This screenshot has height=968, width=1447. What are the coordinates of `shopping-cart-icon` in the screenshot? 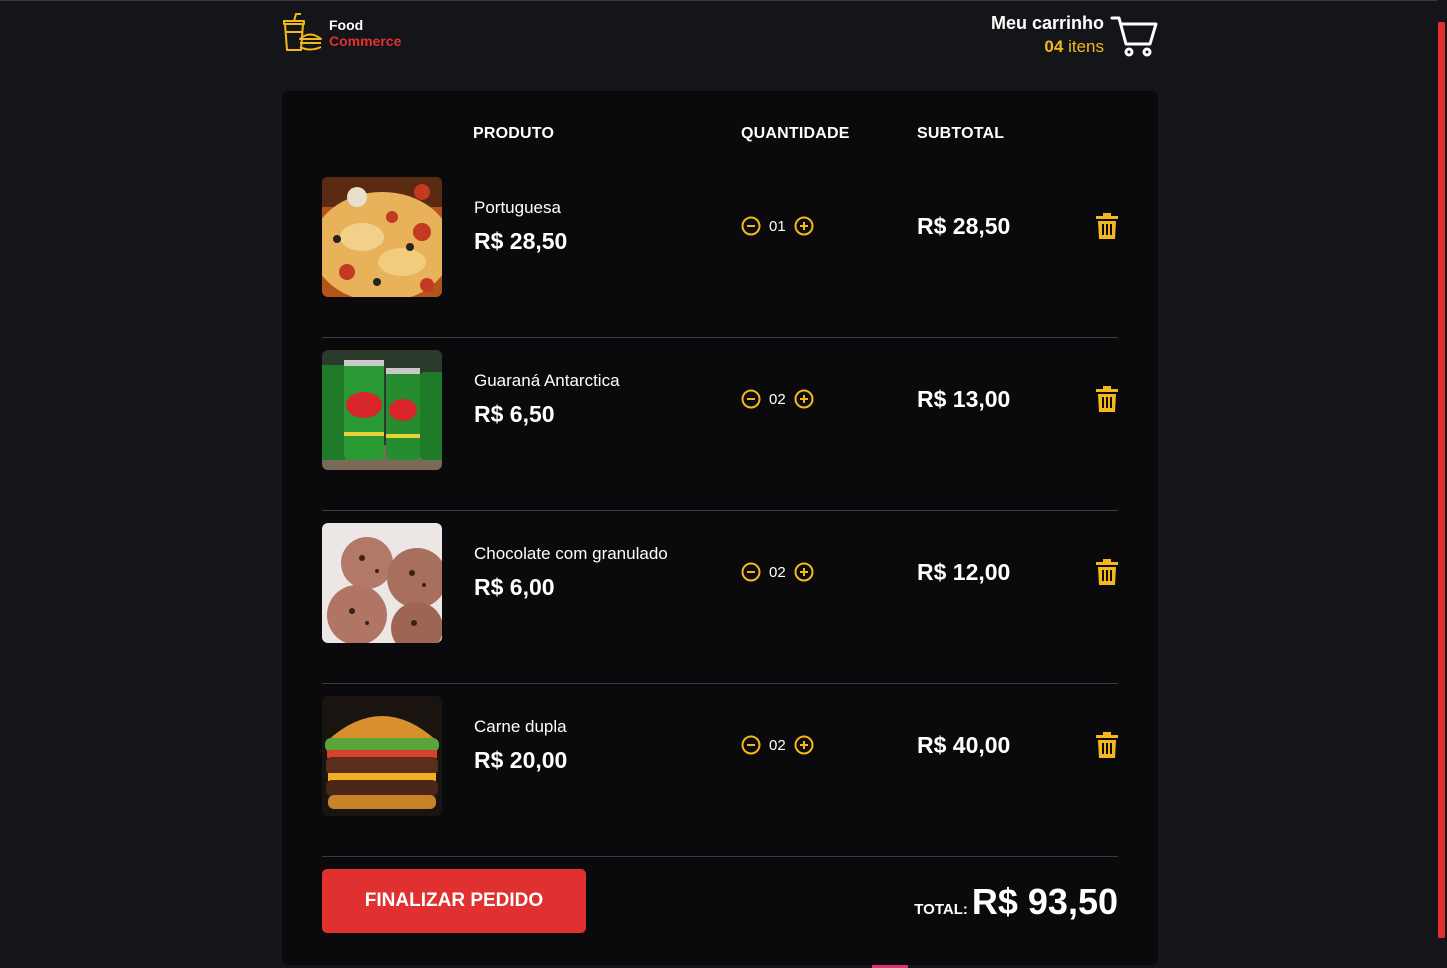 It's located at (1134, 36).